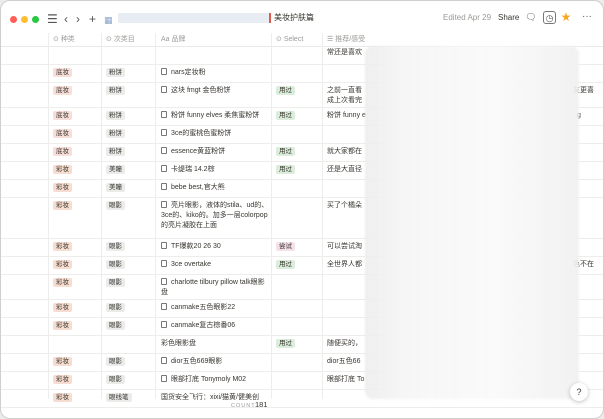  I want to click on brand-cell: bebe best,官大熊, so click(215, 188).